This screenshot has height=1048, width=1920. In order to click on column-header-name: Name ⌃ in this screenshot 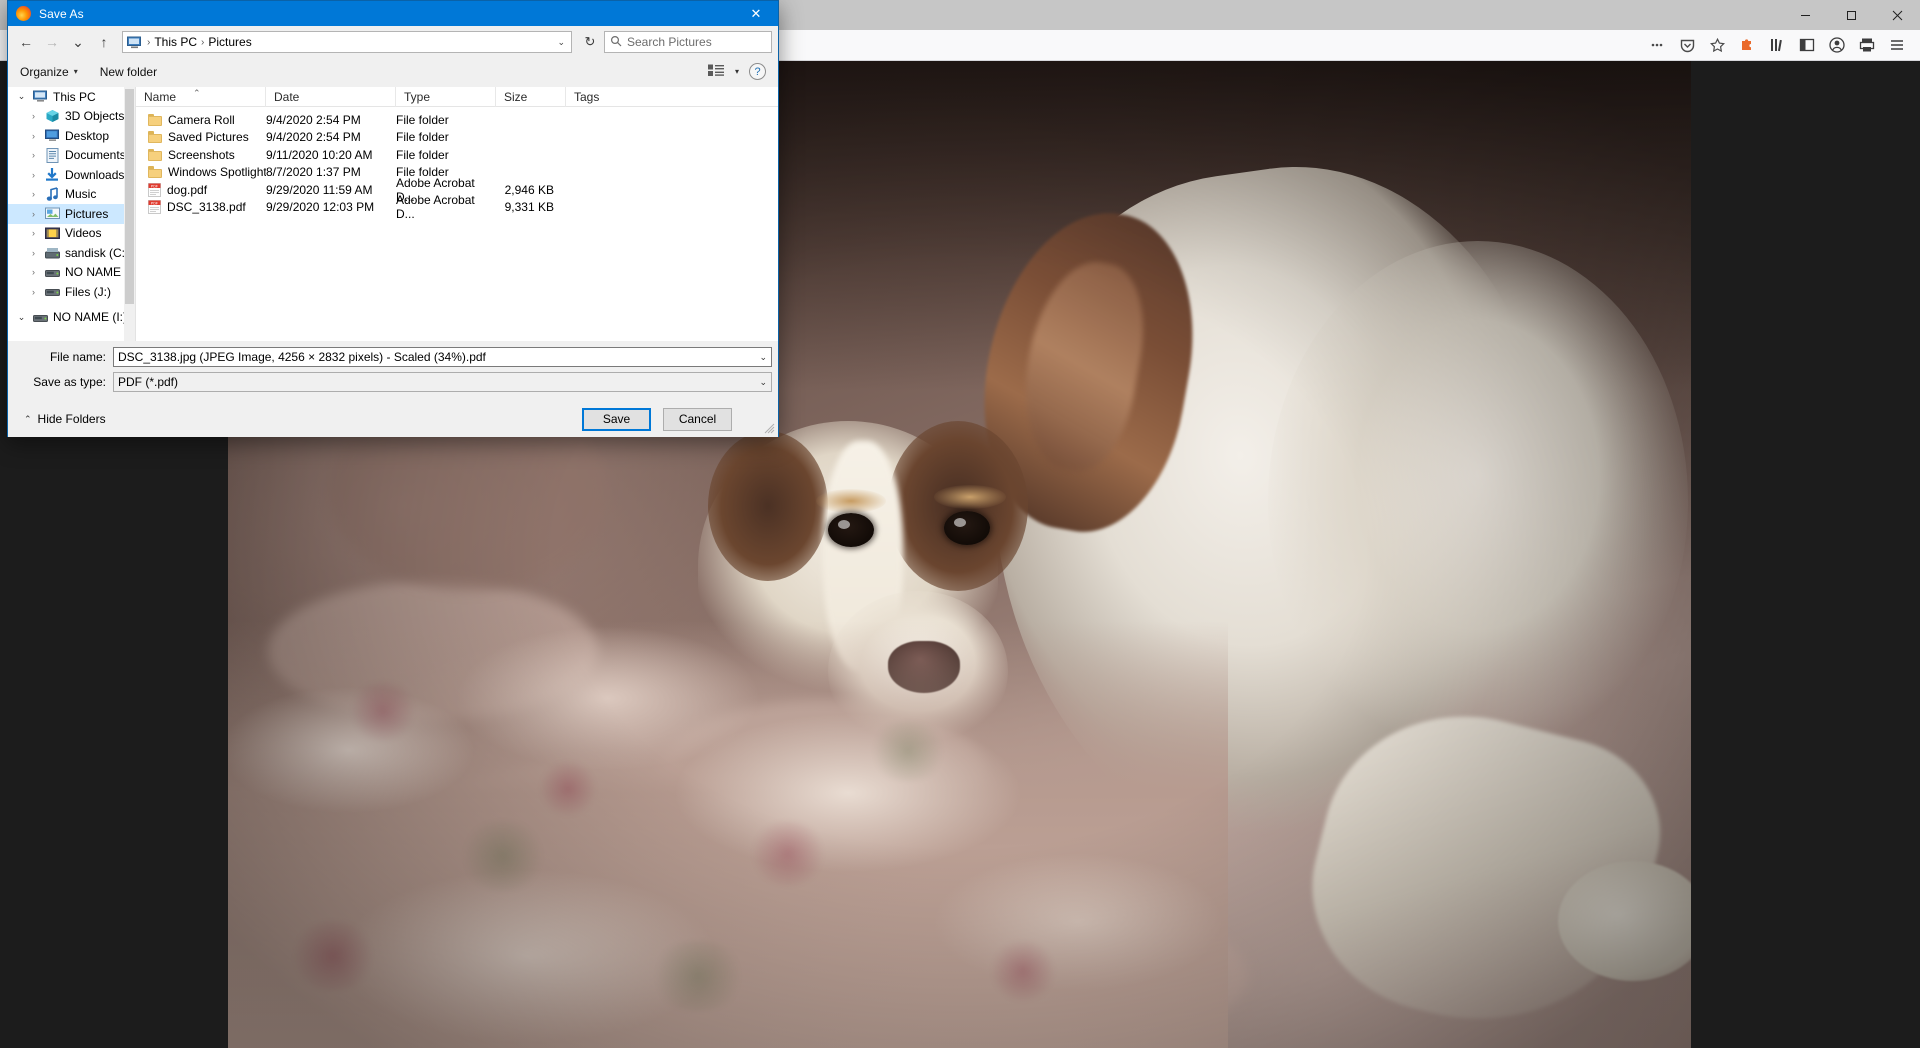, I will do `click(201, 96)`.